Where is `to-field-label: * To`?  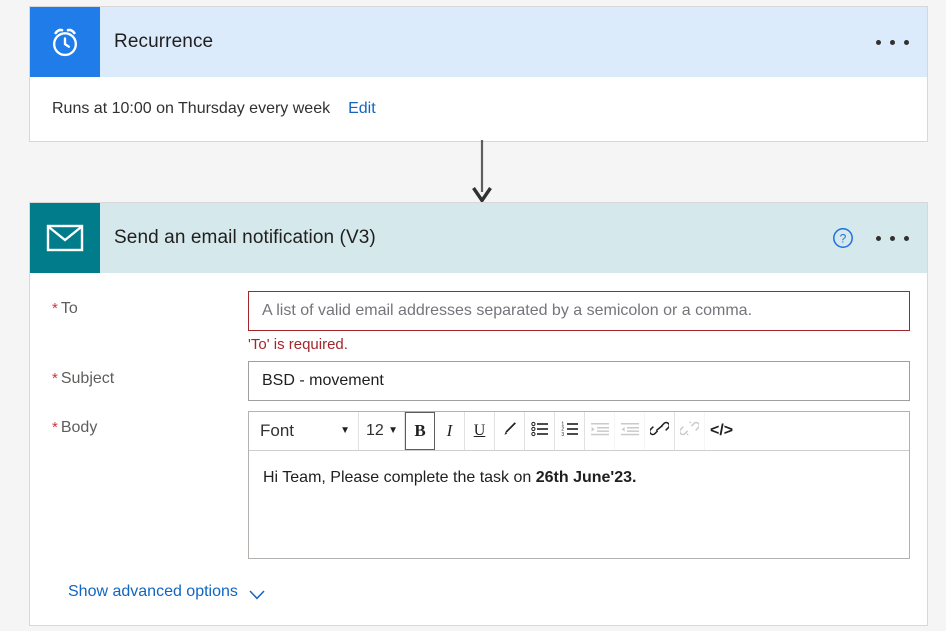 to-field-label: * To is located at coordinates (150, 304).